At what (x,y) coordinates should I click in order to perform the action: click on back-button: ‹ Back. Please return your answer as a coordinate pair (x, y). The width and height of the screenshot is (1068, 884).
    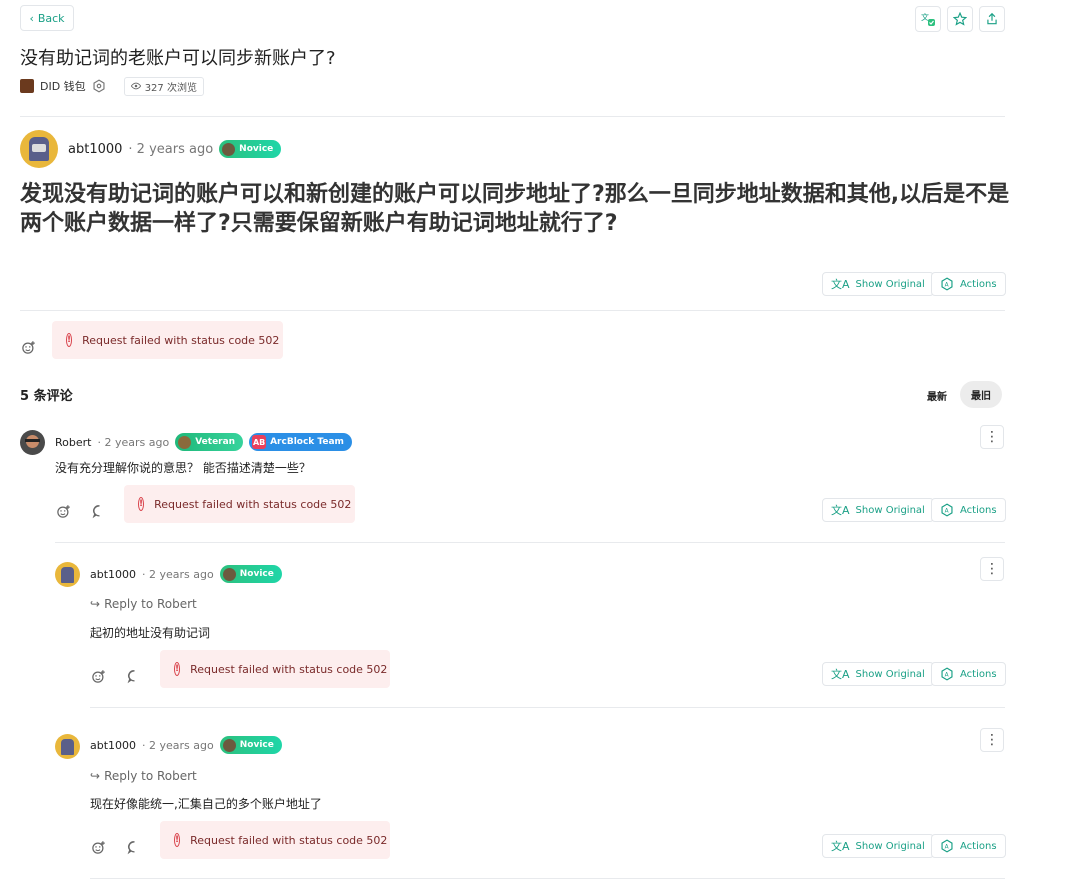
    Looking at the image, I should click on (47, 18).